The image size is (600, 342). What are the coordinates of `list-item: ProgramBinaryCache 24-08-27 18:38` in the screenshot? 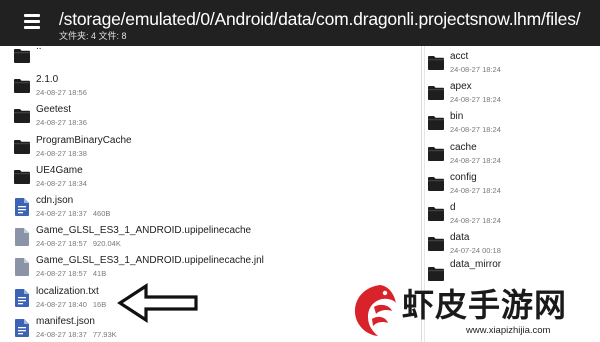 It's located at (210, 147).